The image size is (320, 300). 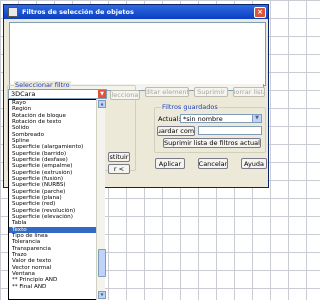 I want to click on cancel-button: Cancelar, so click(x=213, y=163).